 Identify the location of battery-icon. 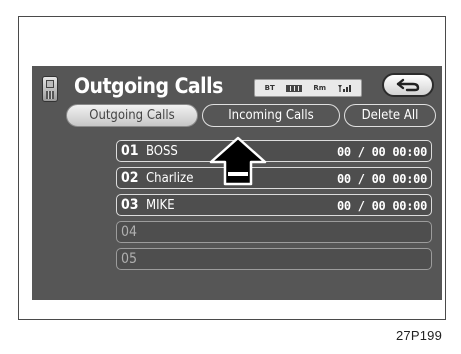
(294, 88).